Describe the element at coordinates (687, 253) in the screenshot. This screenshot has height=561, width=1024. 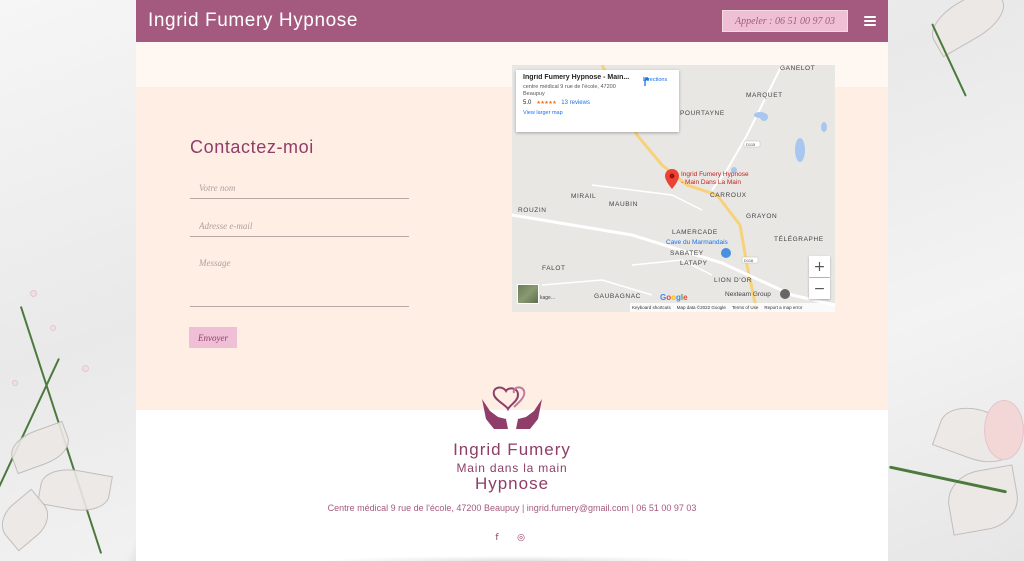
I see `map-place-label: SABATEY` at that location.